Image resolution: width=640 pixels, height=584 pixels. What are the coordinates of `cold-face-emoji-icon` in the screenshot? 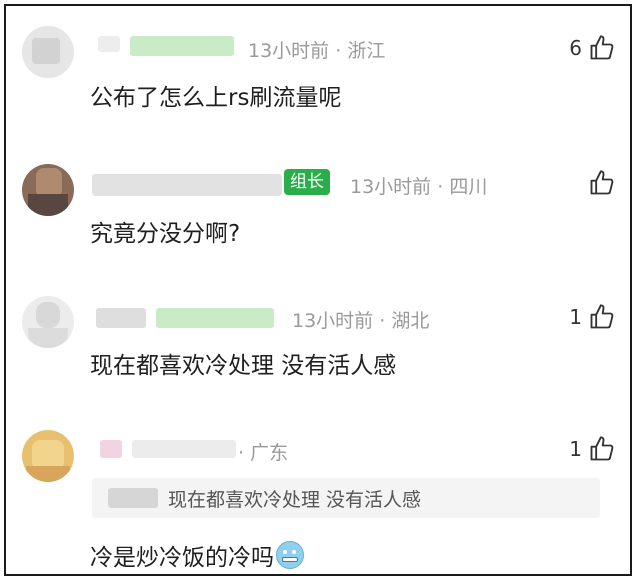 It's located at (290, 555).